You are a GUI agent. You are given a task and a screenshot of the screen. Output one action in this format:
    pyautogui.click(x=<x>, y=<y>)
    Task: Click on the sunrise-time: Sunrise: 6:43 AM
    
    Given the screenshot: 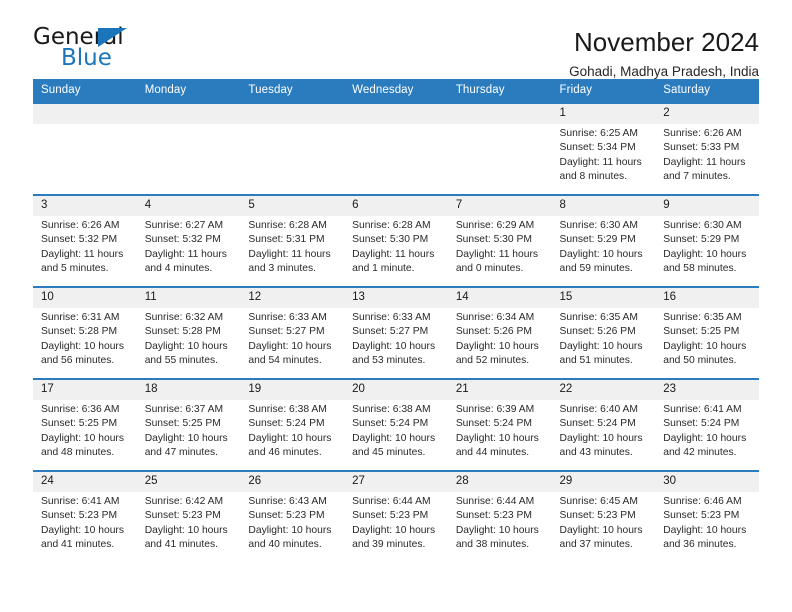 What is the action you would take?
    pyautogui.click(x=287, y=501)
    